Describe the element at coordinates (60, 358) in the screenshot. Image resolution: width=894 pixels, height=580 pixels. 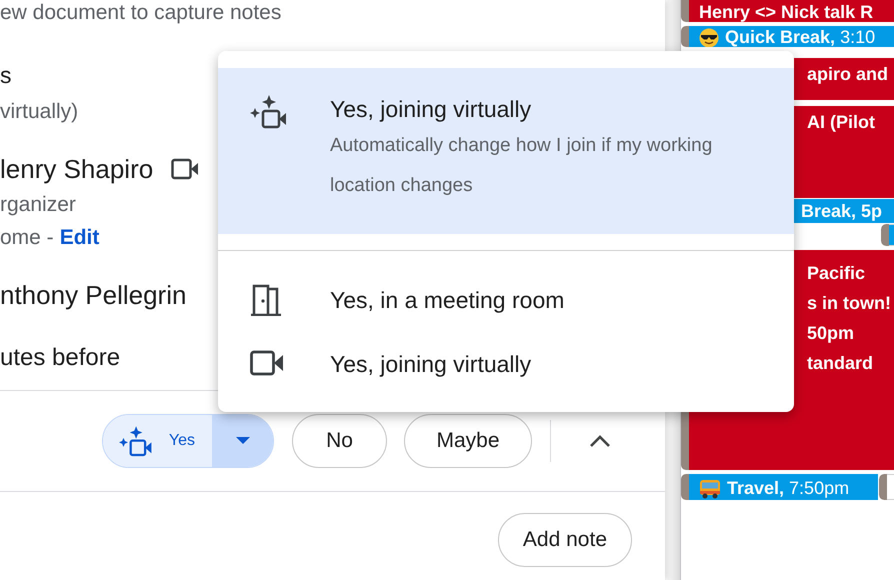
I see `reminder-text: utes before` at that location.